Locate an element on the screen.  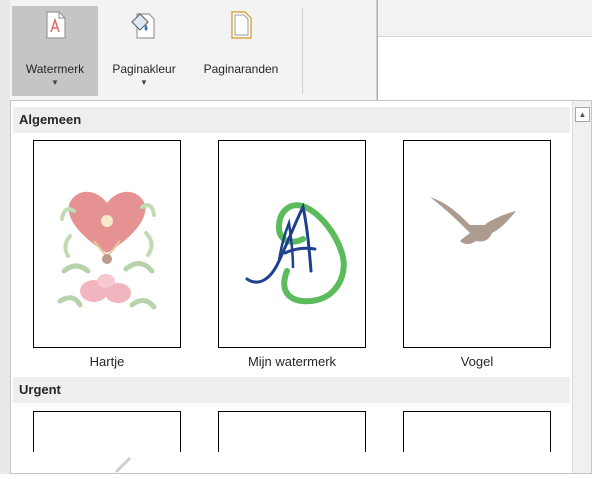
page-background-group: Watermerk ▼ Paginakleur ▼ Paginaranden is located at coordinates (193, 50).